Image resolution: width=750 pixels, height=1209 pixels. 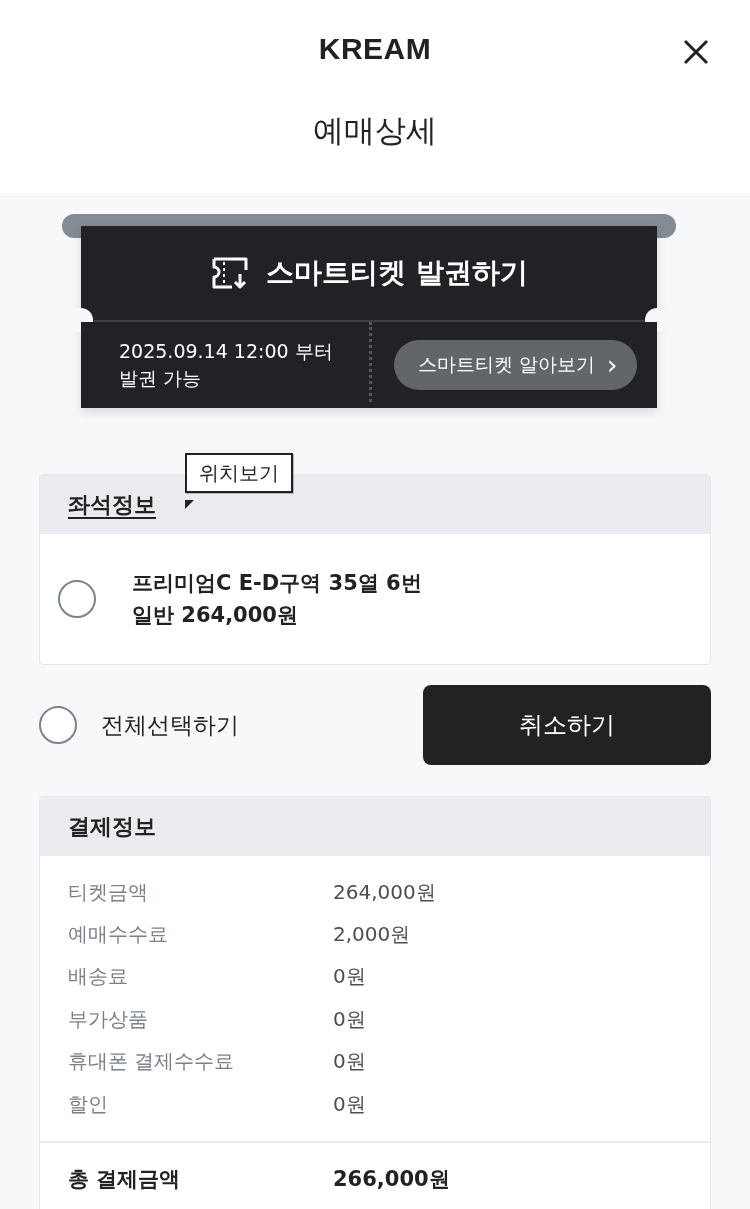 What do you see at coordinates (516, 365) in the screenshot?
I see `smart-ticket-info-button: 스마트티켓 알아보기 ›` at bounding box center [516, 365].